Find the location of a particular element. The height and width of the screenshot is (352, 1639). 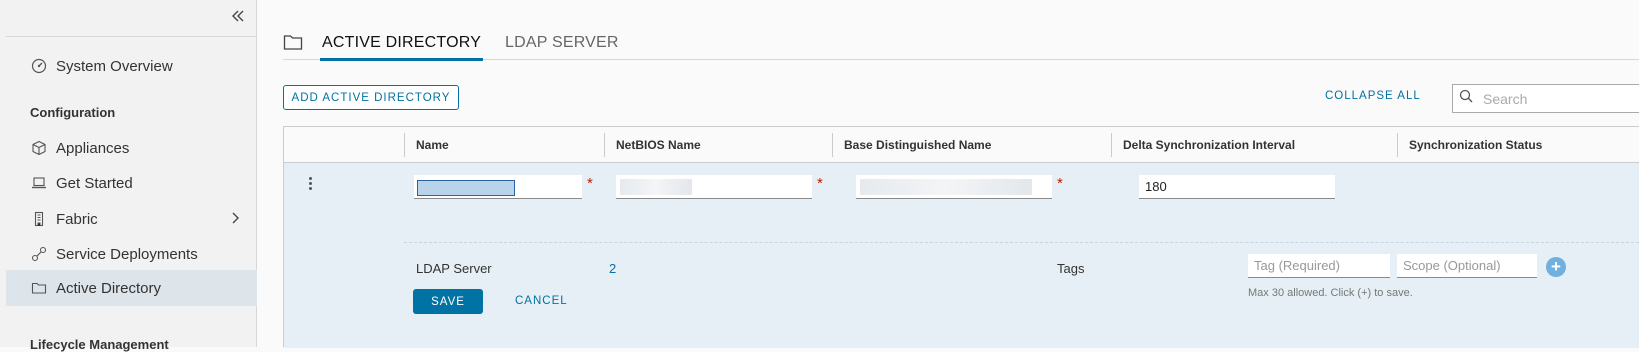

sidebar-item-label: Get Started is located at coordinates (94, 183).